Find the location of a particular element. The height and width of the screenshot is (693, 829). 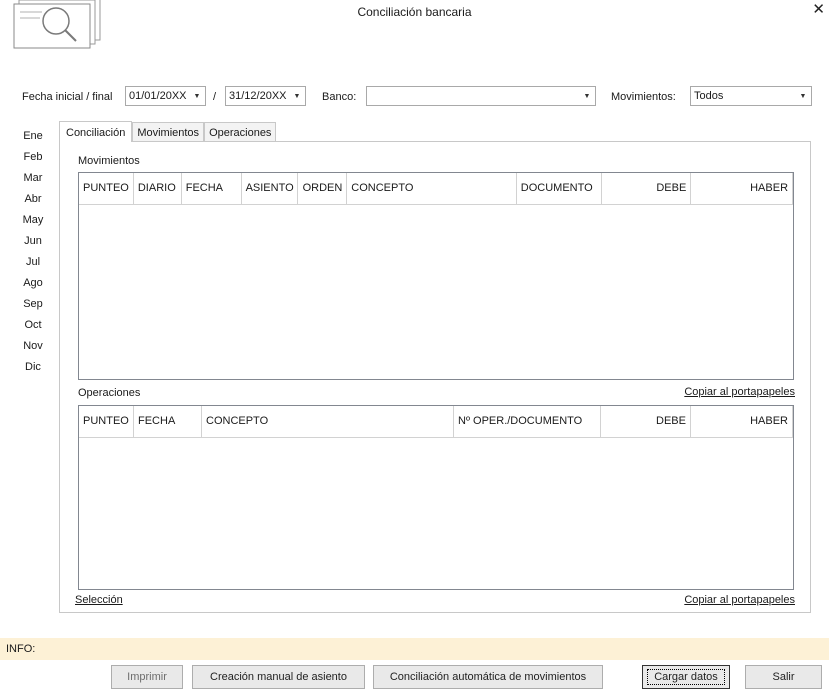

bank-label: Banco: is located at coordinates (339, 97).